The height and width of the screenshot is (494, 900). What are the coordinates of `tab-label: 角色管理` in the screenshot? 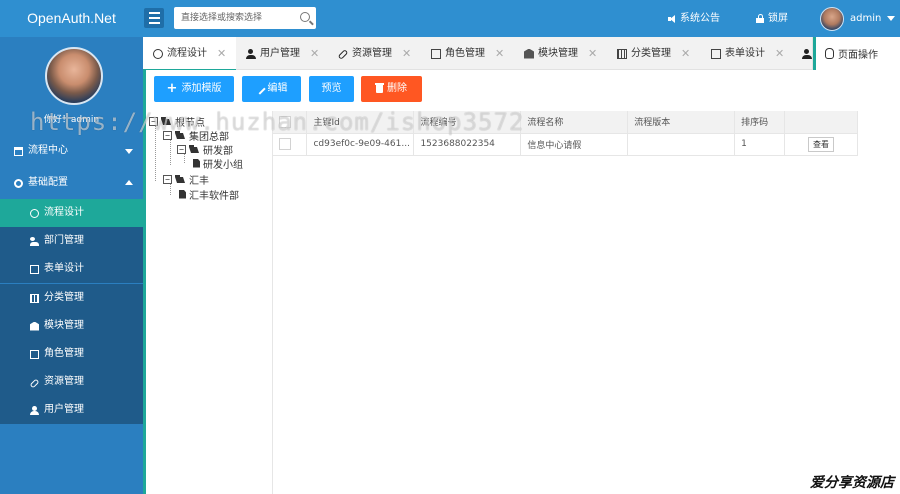 It's located at (465, 53).